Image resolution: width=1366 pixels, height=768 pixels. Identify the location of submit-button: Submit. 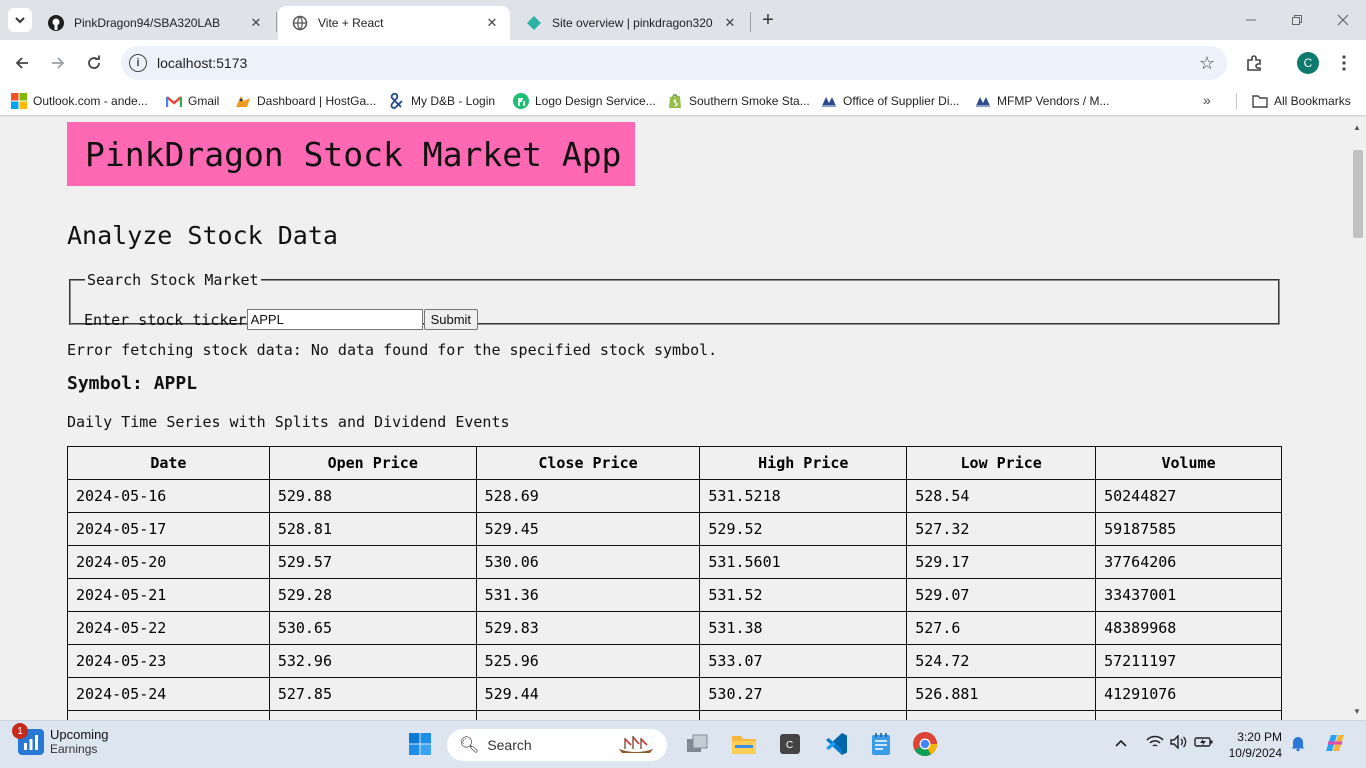
(451, 319).